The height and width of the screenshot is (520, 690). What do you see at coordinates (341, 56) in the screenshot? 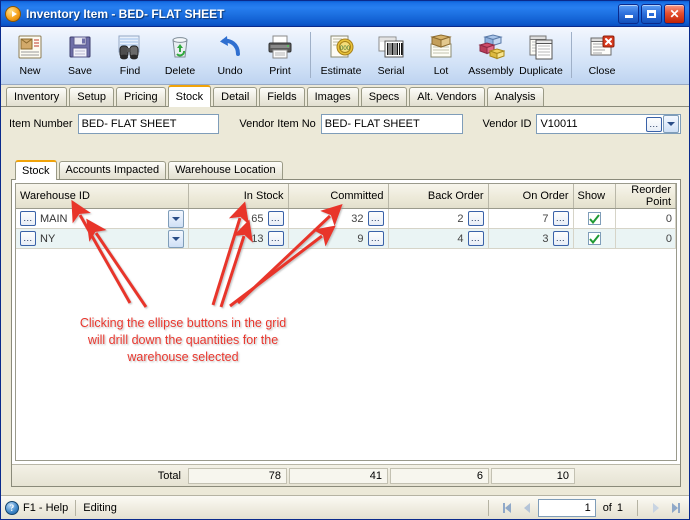
I see `toolbar-button-estimate: 000 Estimate` at bounding box center [341, 56].